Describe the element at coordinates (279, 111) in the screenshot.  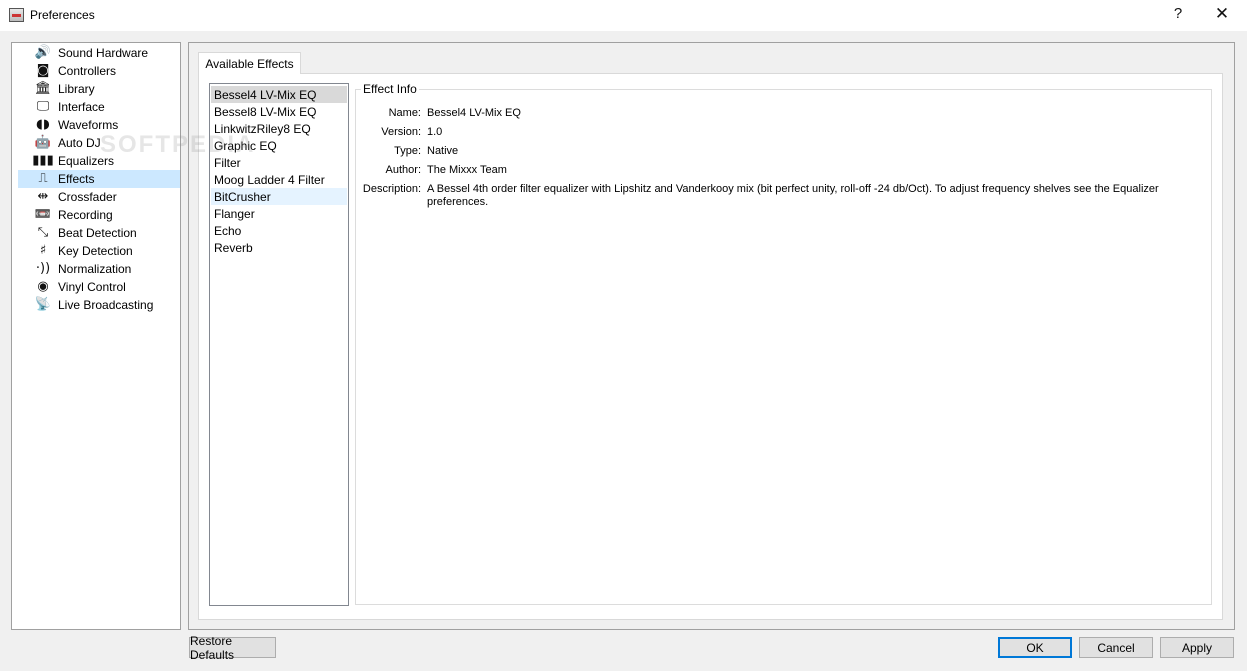
I see `effect-list-item: Bessel8 LV-Mix EQ` at that location.